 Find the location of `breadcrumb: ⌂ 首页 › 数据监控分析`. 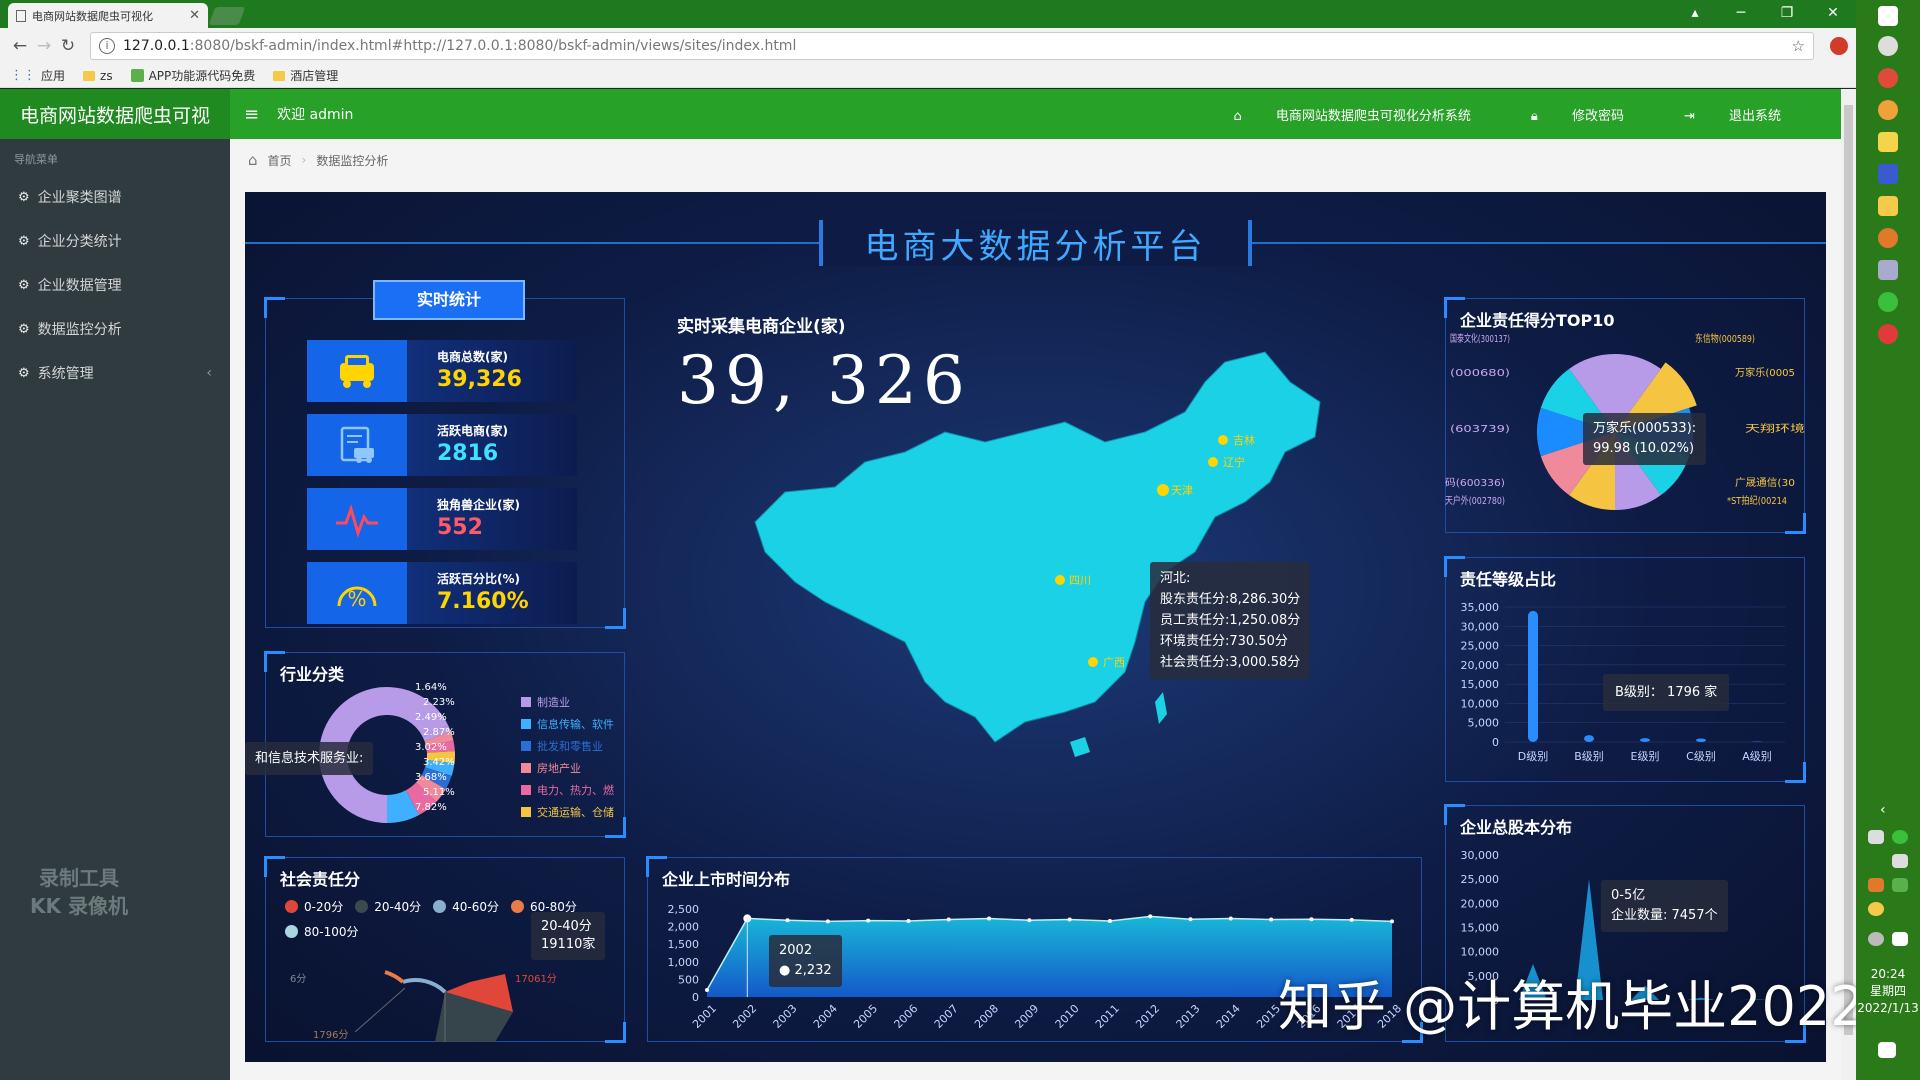

breadcrumb: ⌂ 首页 › 数据监控分析 is located at coordinates (1035, 160).